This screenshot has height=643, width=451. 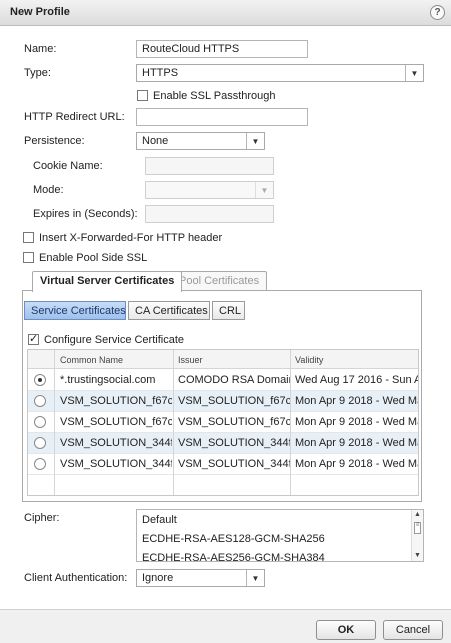 I want to click on cell-issuer: COMODO RSA Domain, so click(x=234, y=380).